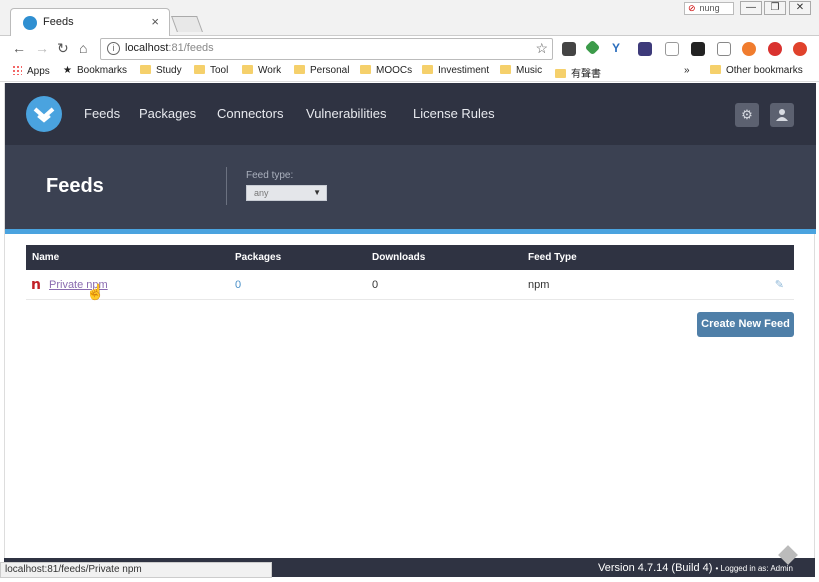 The width and height of the screenshot is (819, 582). I want to click on bookmark-tool: Tool, so click(211, 70).